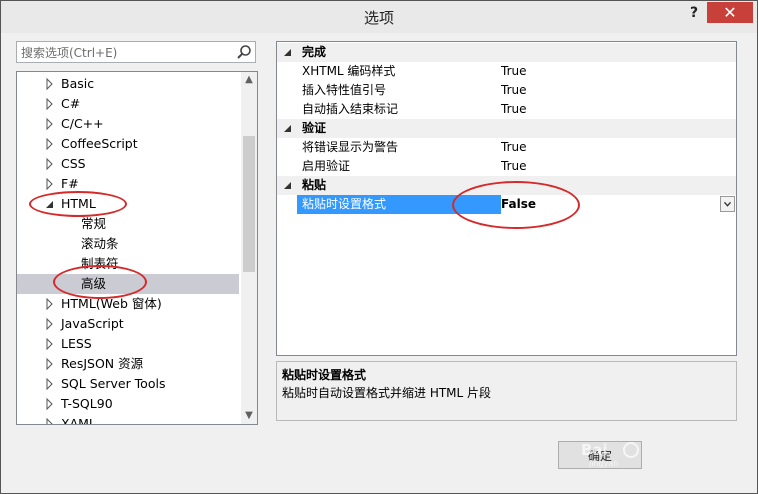 This screenshot has width=758, height=494. Describe the element at coordinates (128, 324) in the screenshot. I see `tree-item: JavaScript` at that location.